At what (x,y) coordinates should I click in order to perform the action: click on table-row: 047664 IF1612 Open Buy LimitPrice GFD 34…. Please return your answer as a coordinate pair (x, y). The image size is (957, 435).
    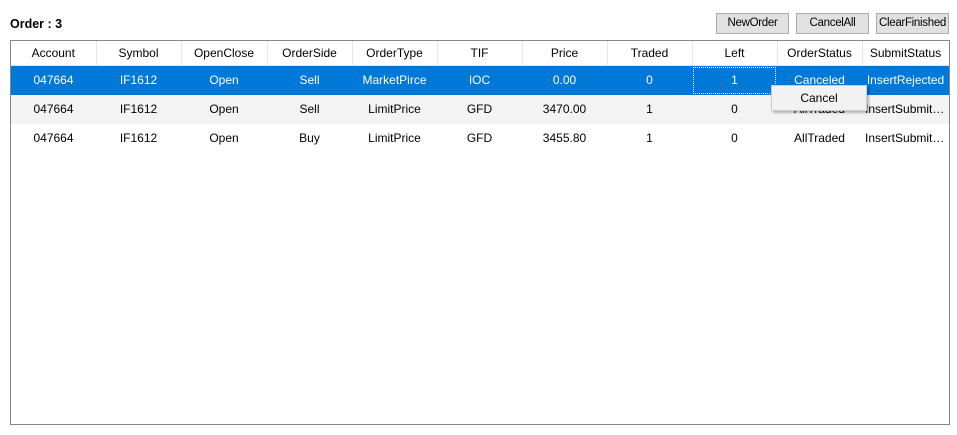
    Looking at the image, I should click on (480, 138).